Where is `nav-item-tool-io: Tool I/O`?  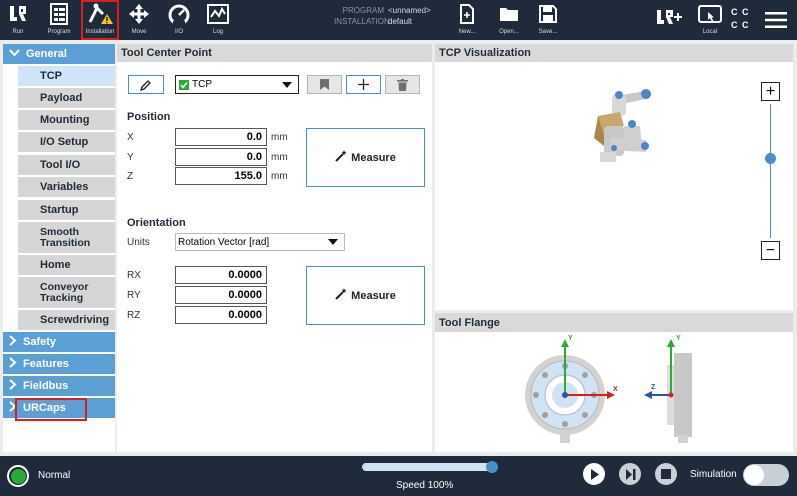 nav-item-tool-io: Tool I/O is located at coordinates (66, 165).